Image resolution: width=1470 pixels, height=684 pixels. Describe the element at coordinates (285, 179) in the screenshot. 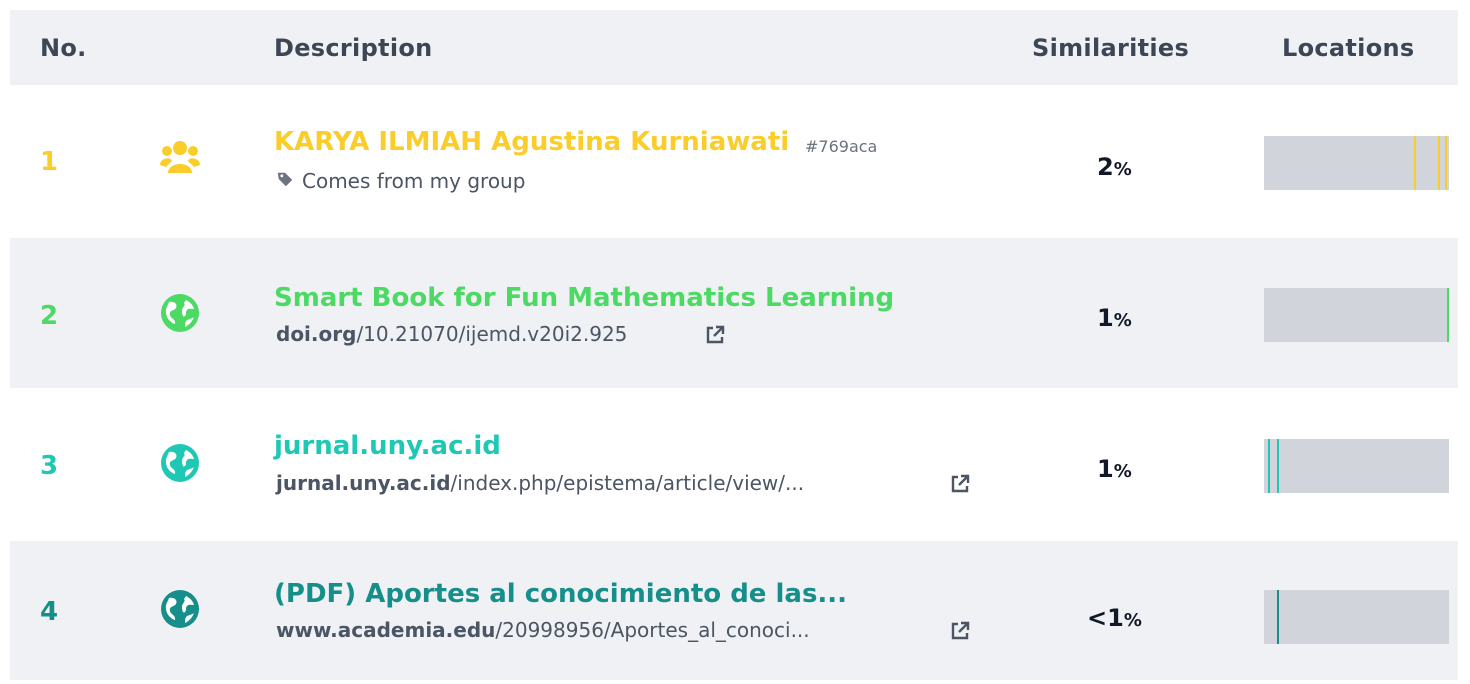

I see `tag-icon` at that location.